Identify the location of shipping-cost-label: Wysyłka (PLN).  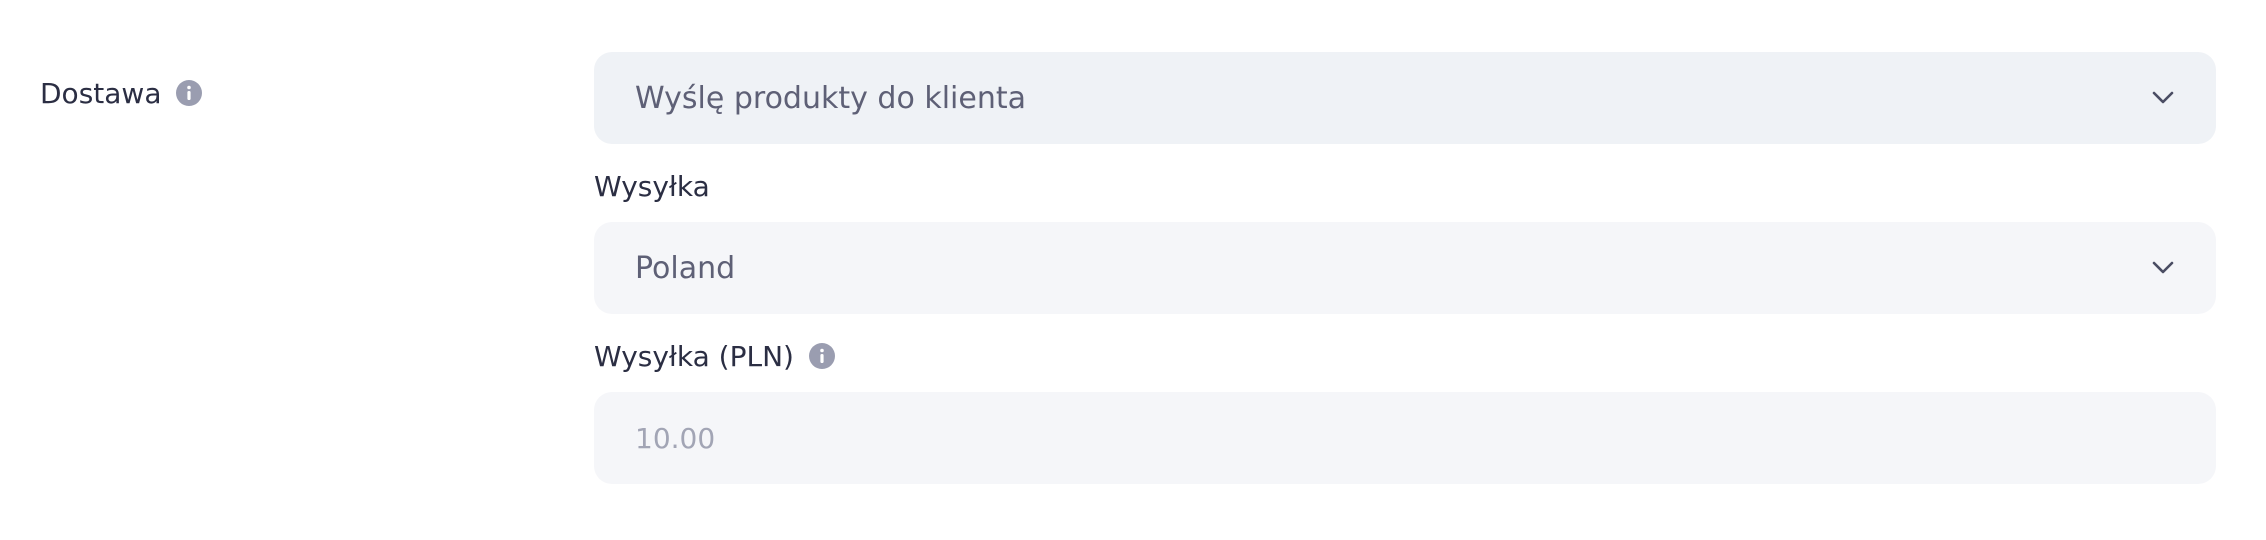
(694, 356).